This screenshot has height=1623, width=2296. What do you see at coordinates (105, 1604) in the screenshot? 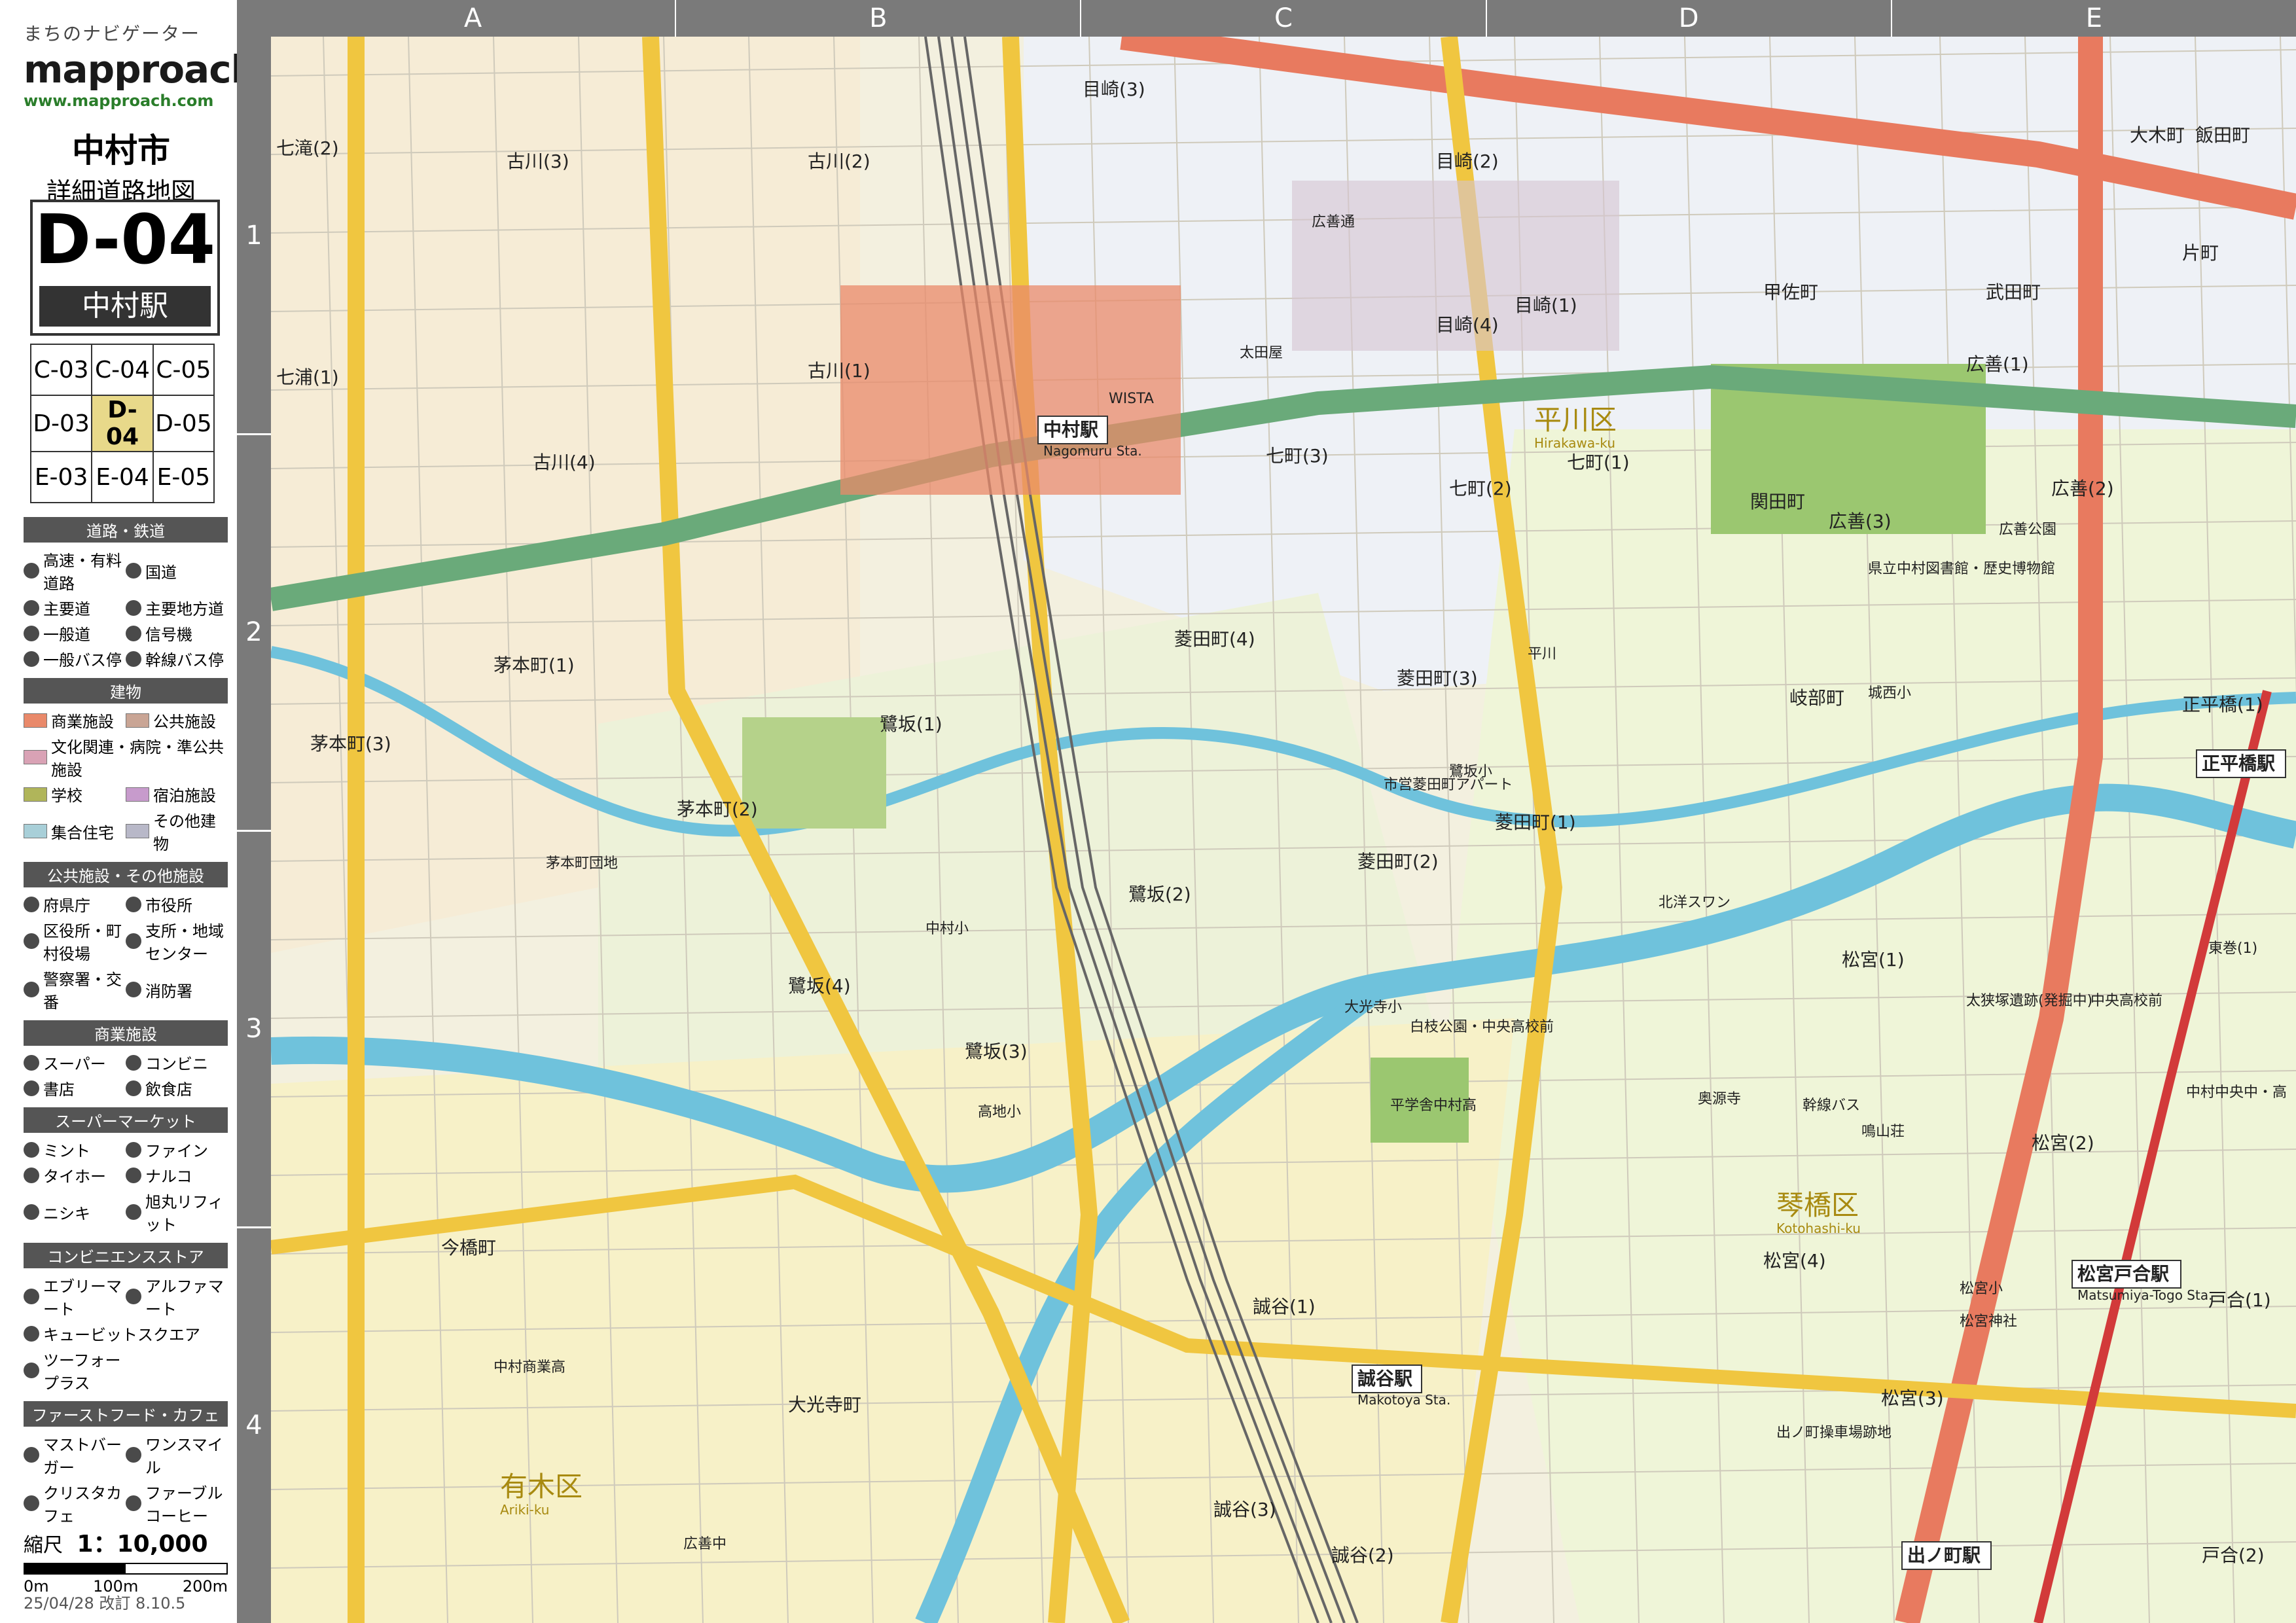
I see `revision-footer: 25/04/28 改訂 8.10.5` at bounding box center [105, 1604].